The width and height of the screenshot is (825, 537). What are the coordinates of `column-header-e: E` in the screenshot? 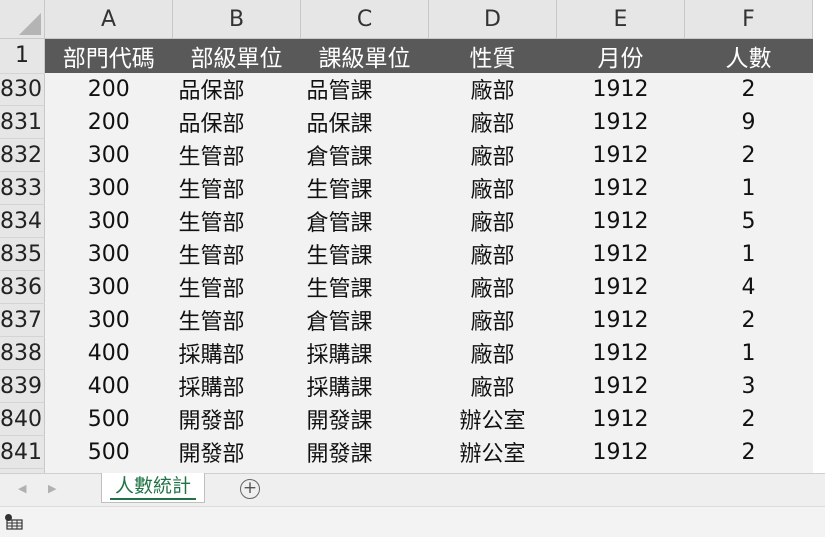 It's located at (620, 19).